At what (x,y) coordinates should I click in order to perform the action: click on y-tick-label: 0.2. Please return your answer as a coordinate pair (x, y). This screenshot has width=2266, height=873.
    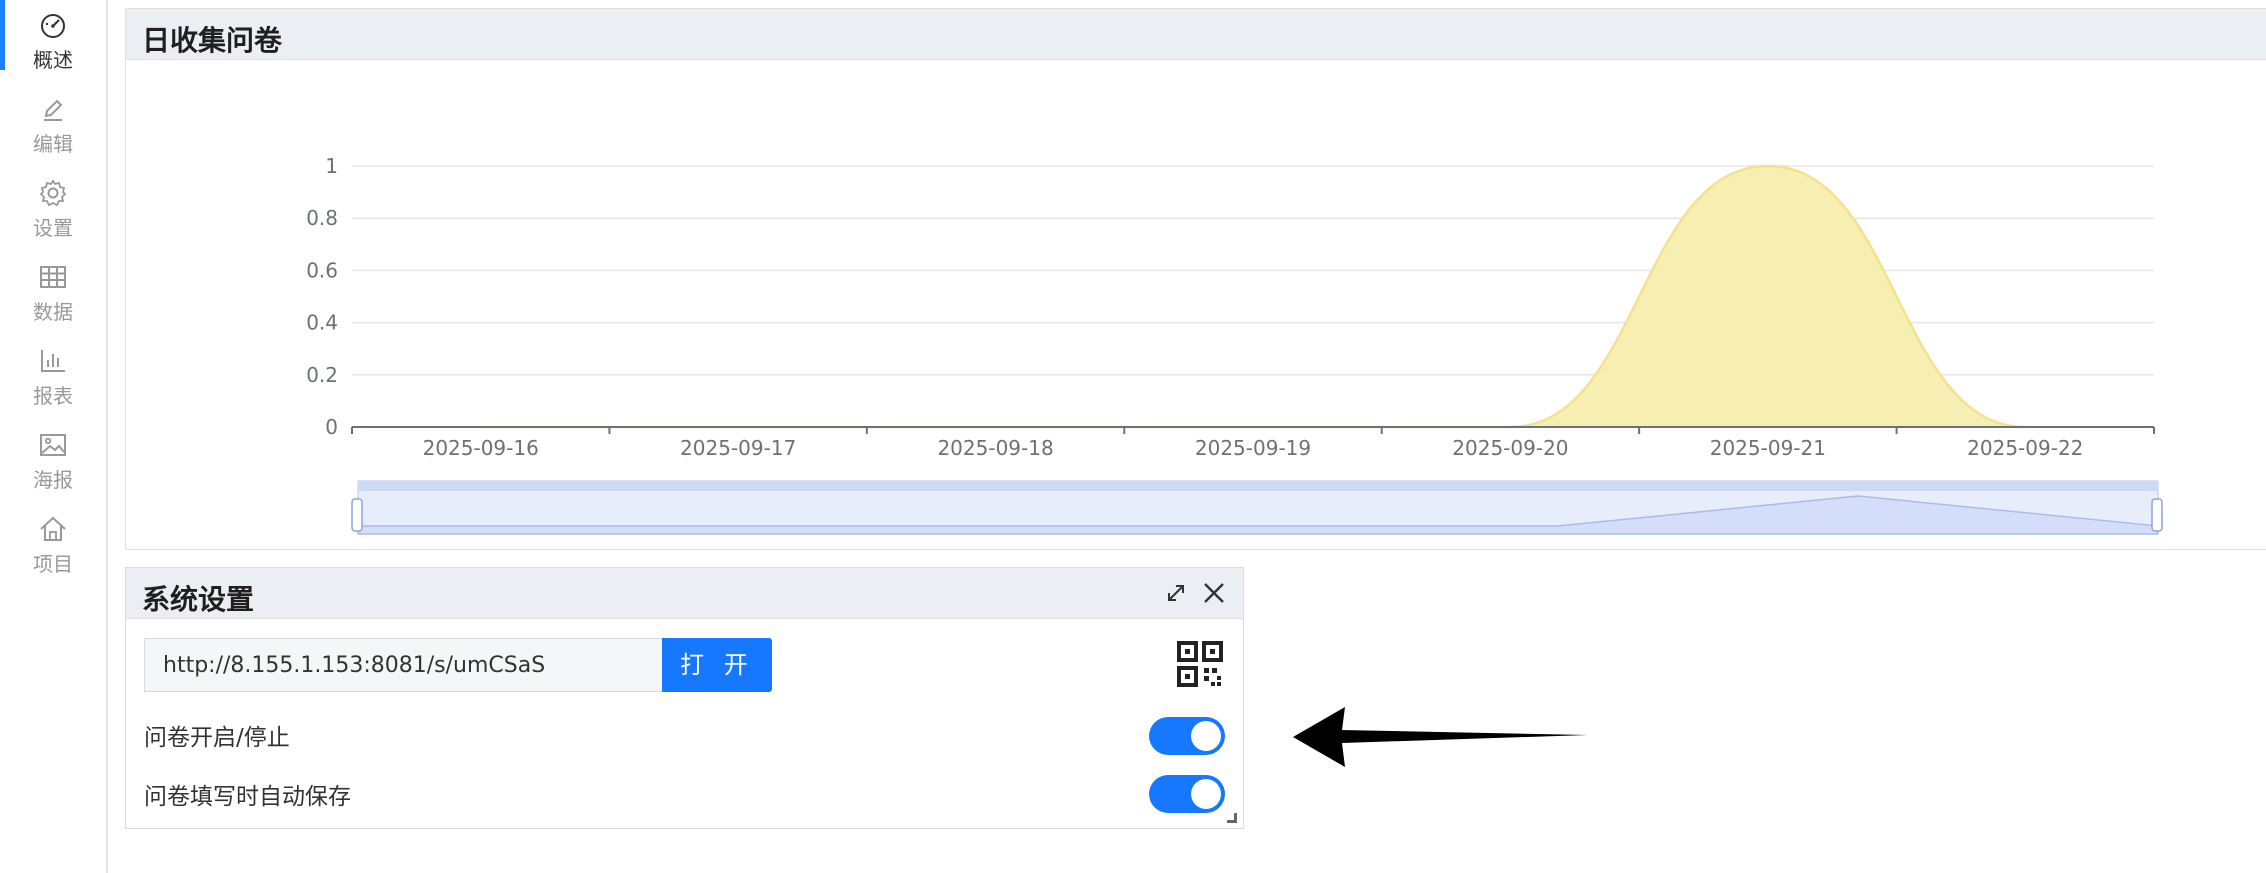
    Looking at the image, I should click on (322, 375).